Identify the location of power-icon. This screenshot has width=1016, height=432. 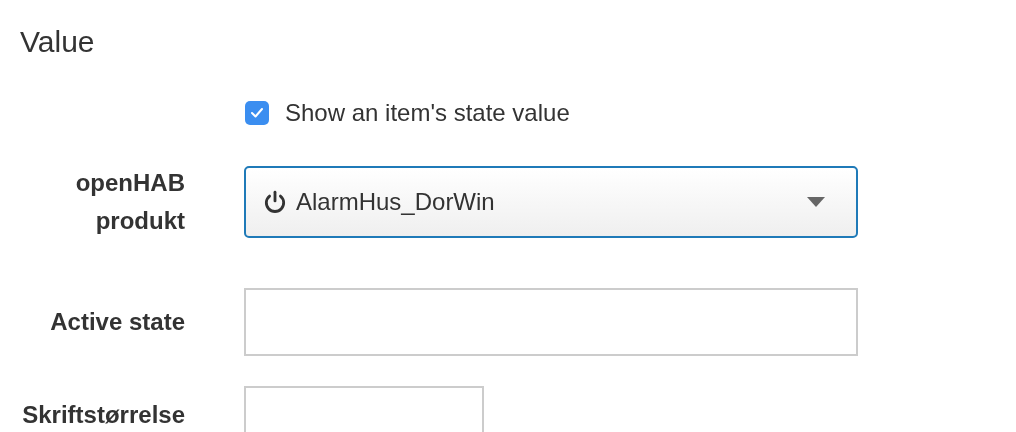
(275, 202).